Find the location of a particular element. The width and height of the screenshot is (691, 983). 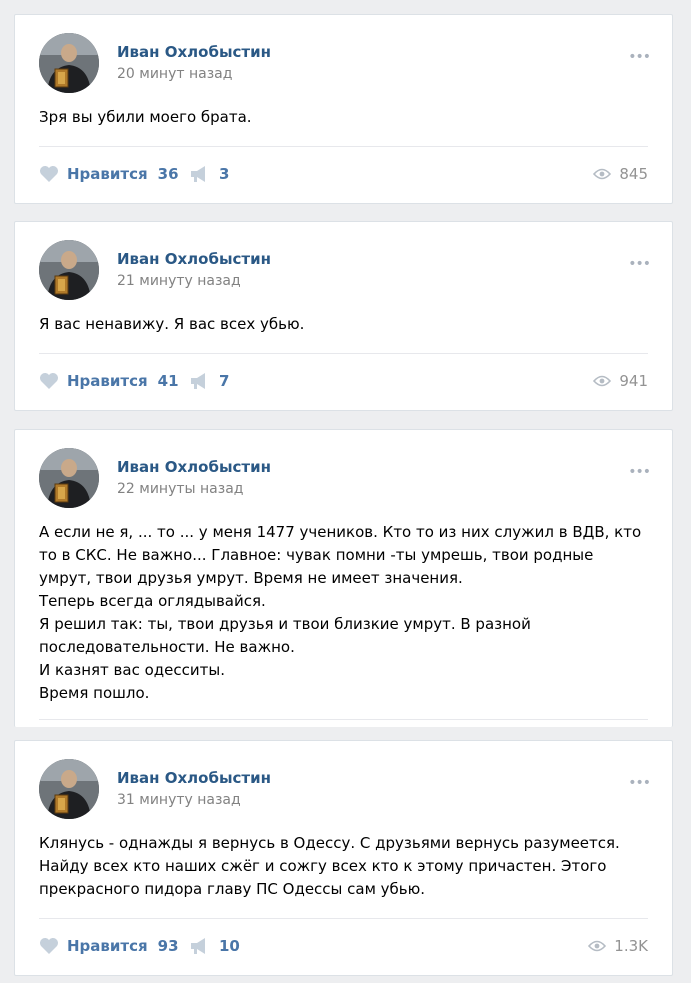

post-time: 22 минуты назад is located at coordinates (180, 489).